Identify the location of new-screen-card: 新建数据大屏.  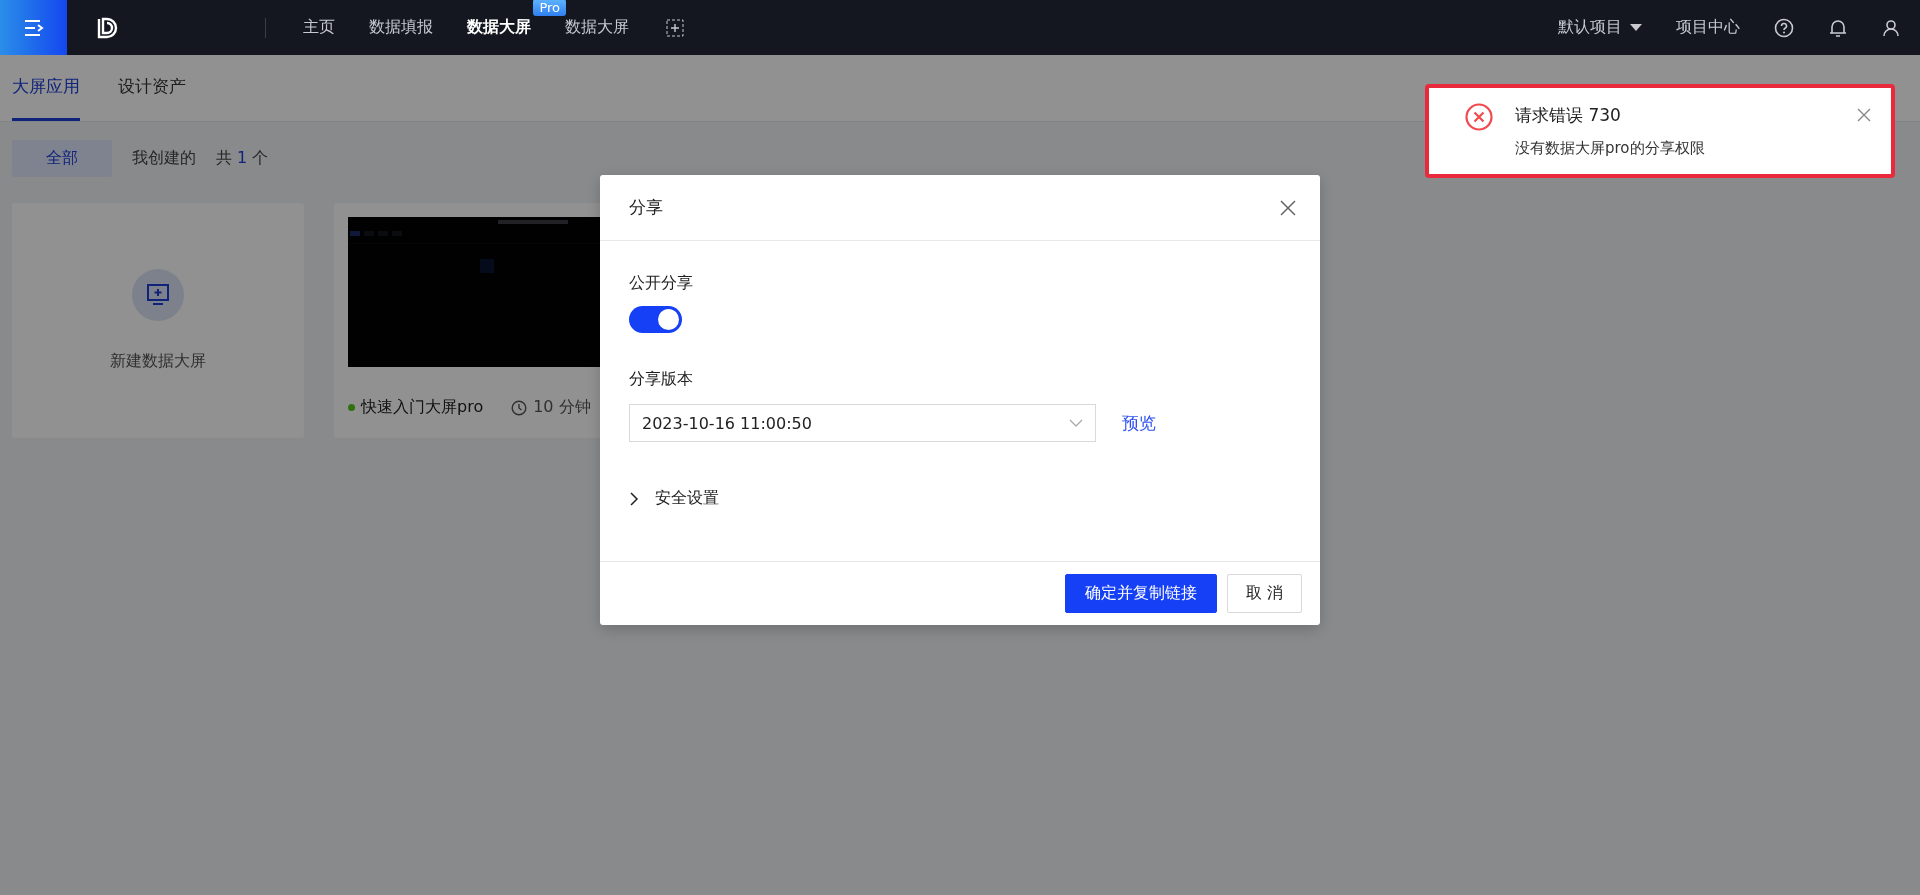
(158, 320).